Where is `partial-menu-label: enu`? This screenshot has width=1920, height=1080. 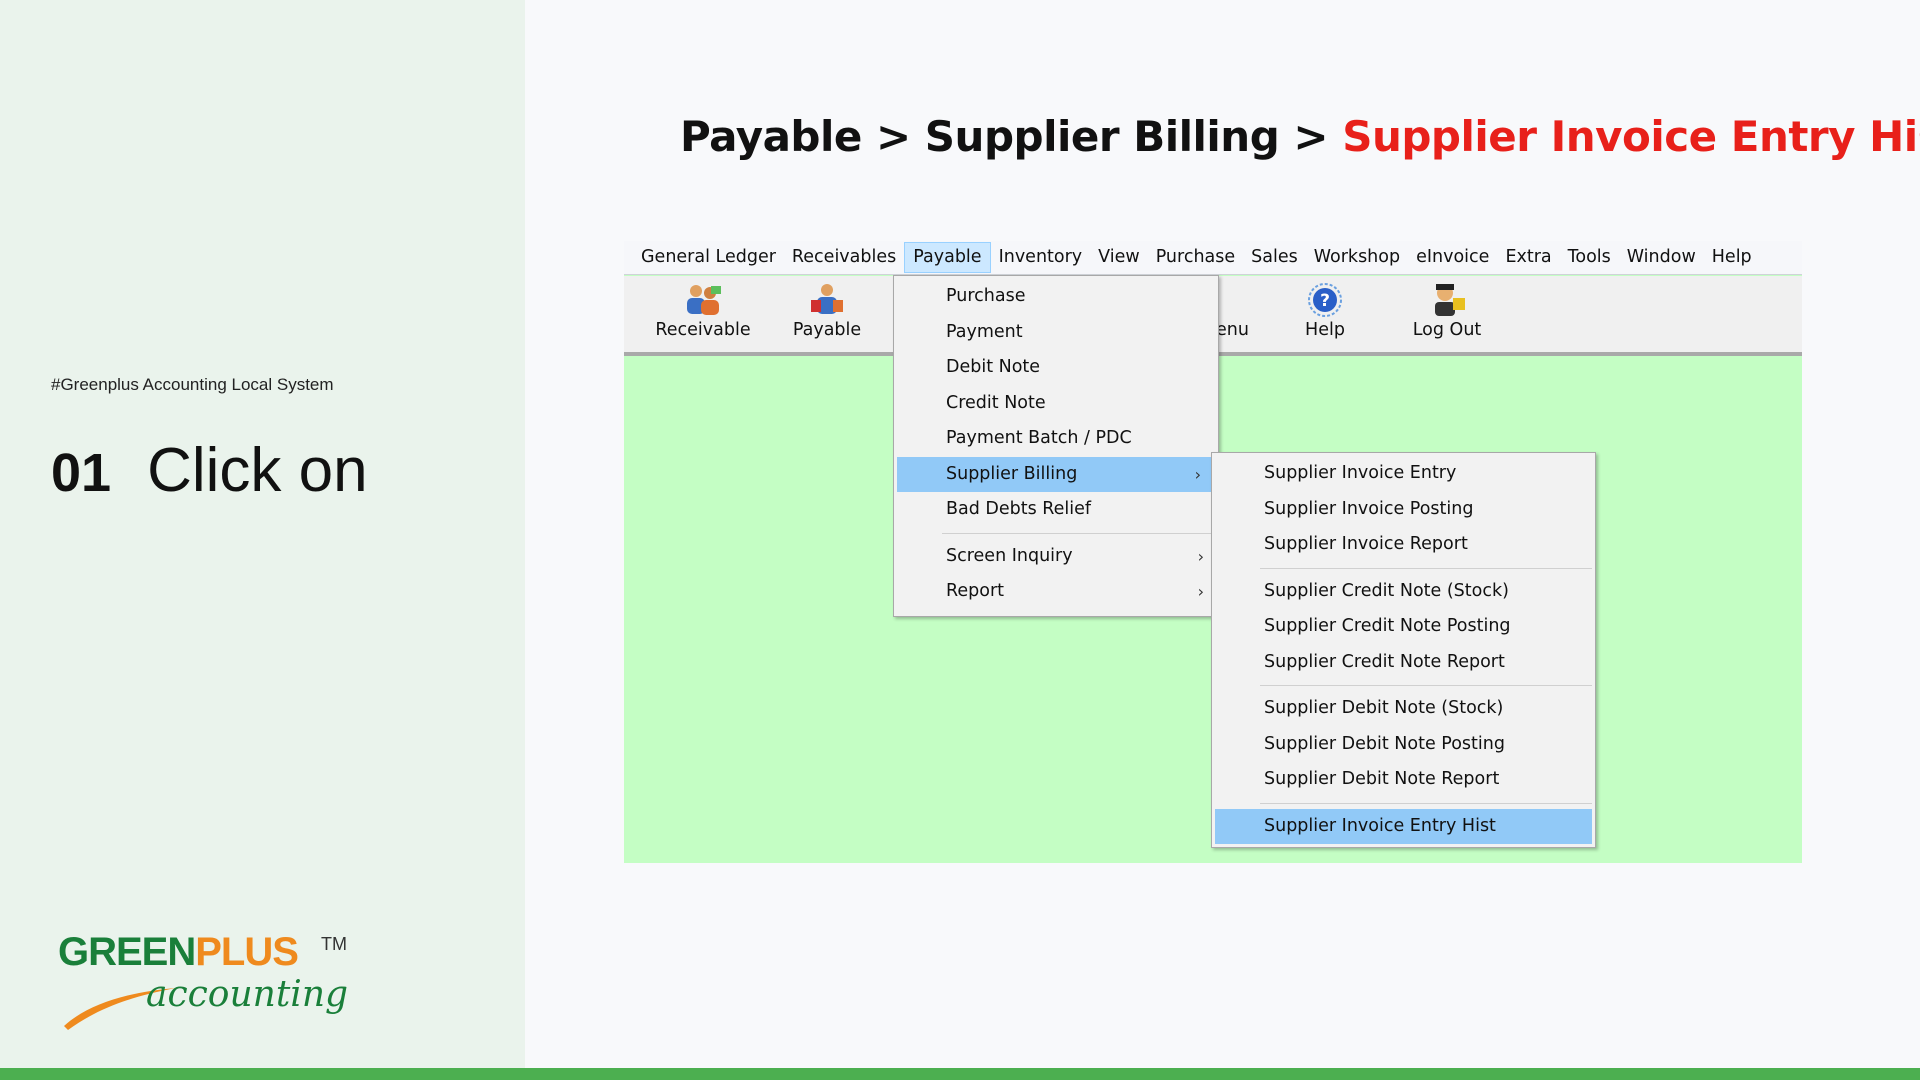 partial-menu-label: enu is located at coordinates (1232, 330).